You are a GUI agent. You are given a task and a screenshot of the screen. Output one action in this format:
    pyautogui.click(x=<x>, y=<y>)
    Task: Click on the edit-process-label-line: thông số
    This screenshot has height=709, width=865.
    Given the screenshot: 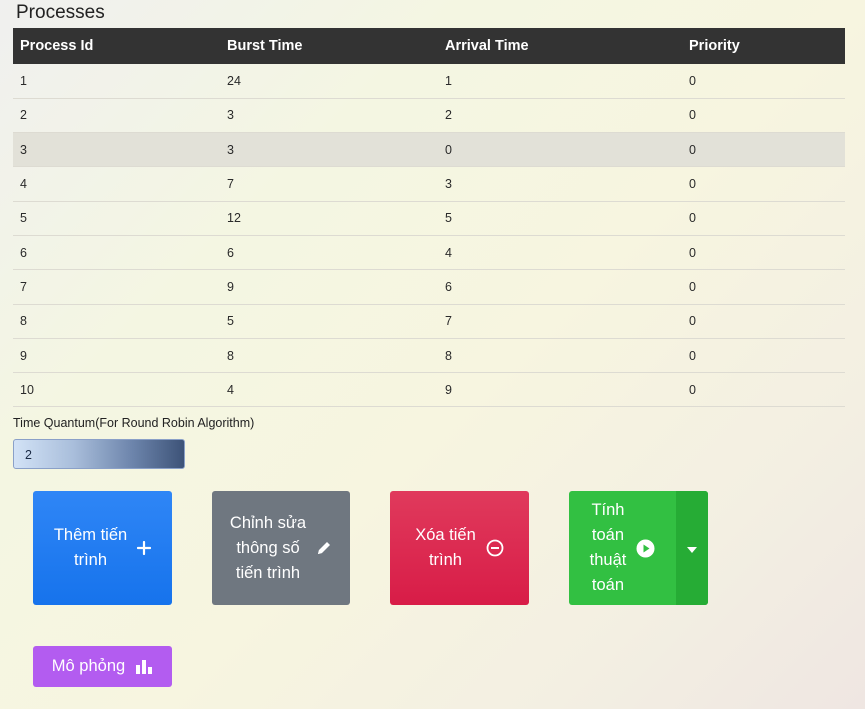 What is the action you would take?
    pyautogui.click(x=268, y=547)
    